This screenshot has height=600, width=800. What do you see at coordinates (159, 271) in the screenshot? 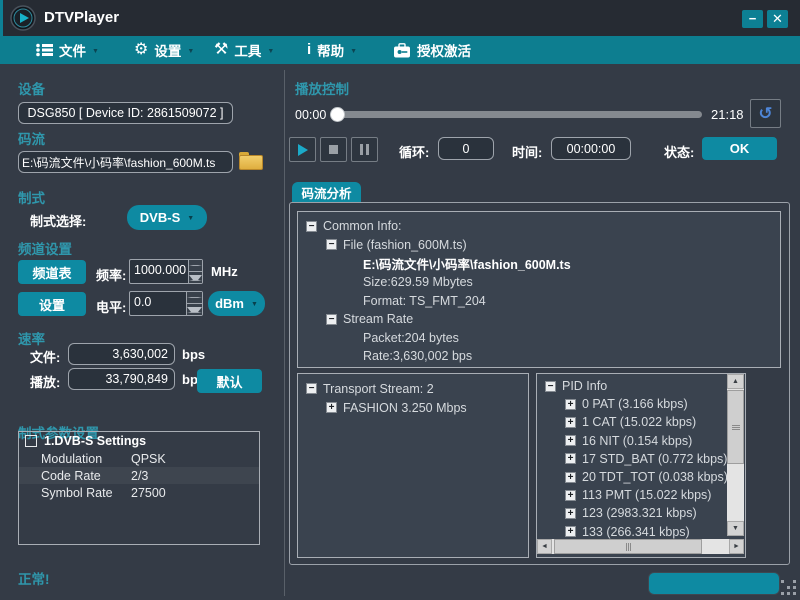
I see `frequency-value: 1000.000` at bounding box center [159, 271].